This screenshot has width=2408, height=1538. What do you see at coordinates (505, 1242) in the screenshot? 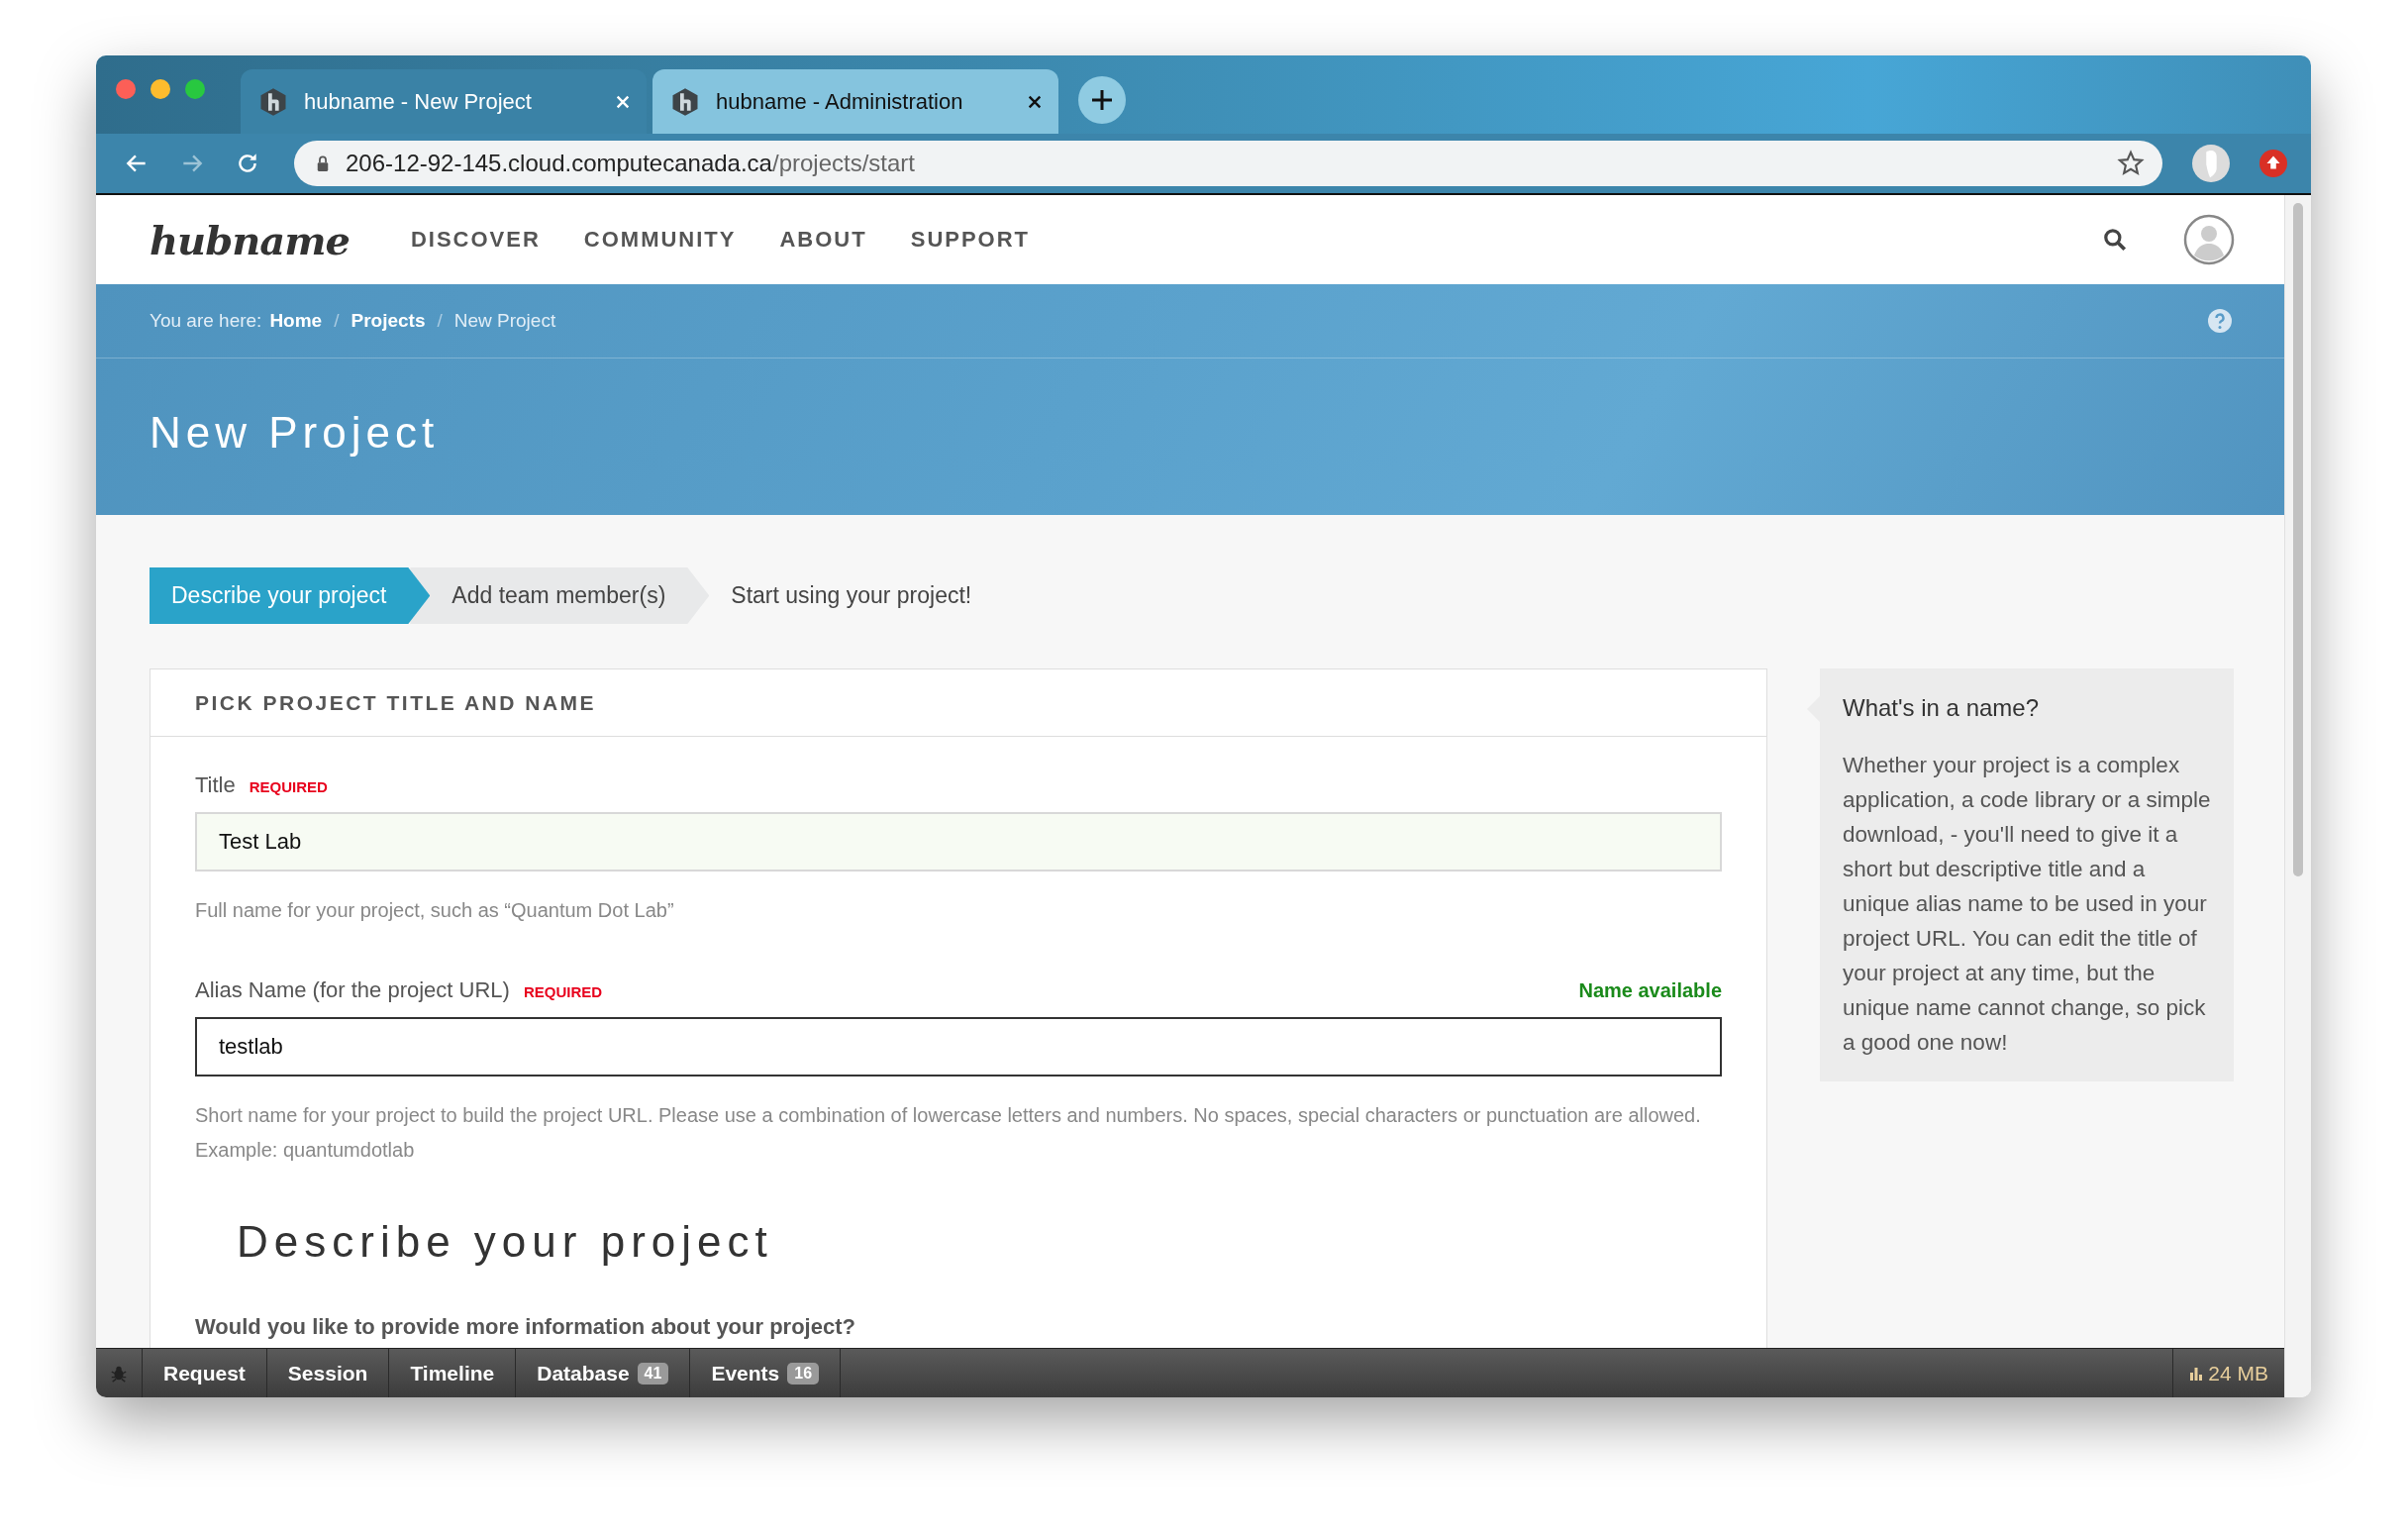
I see `section-heading: Describe your project` at bounding box center [505, 1242].